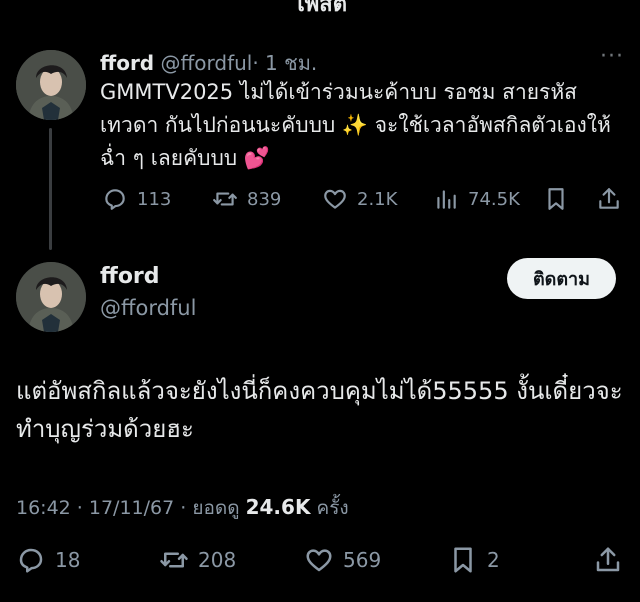  What do you see at coordinates (154, 199) in the screenshot?
I see `reply-count: 113` at bounding box center [154, 199].